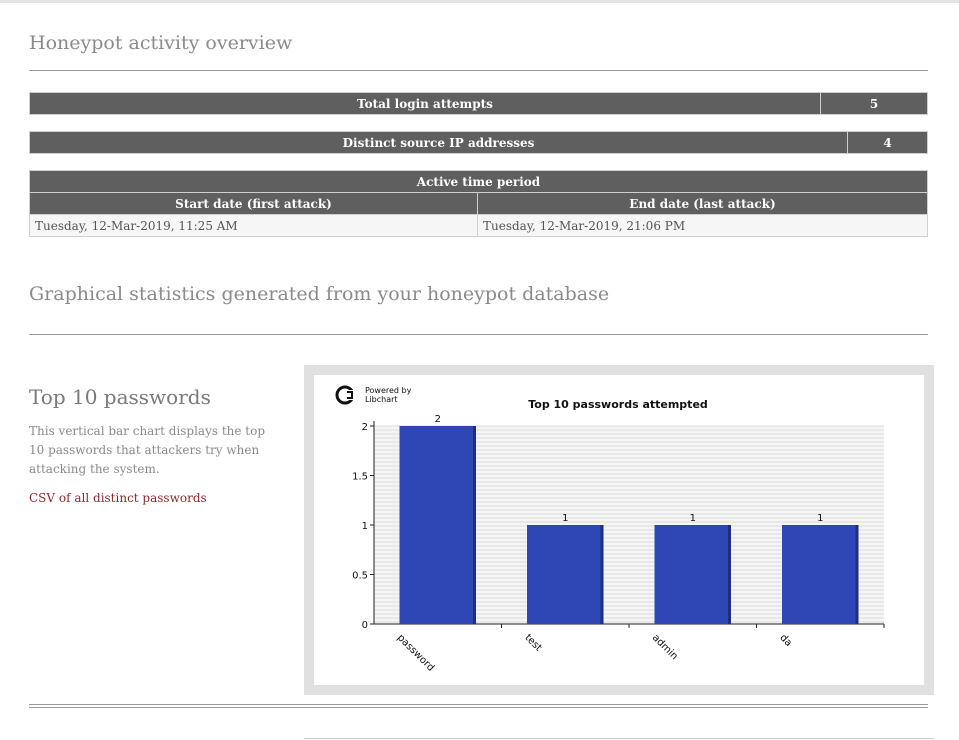 The height and width of the screenshot is (740, 959). What do you see at coordinates (388, 390) in the screenshot?
I see `logo-text-line1: Powered by` at bounding box center [388, 390].